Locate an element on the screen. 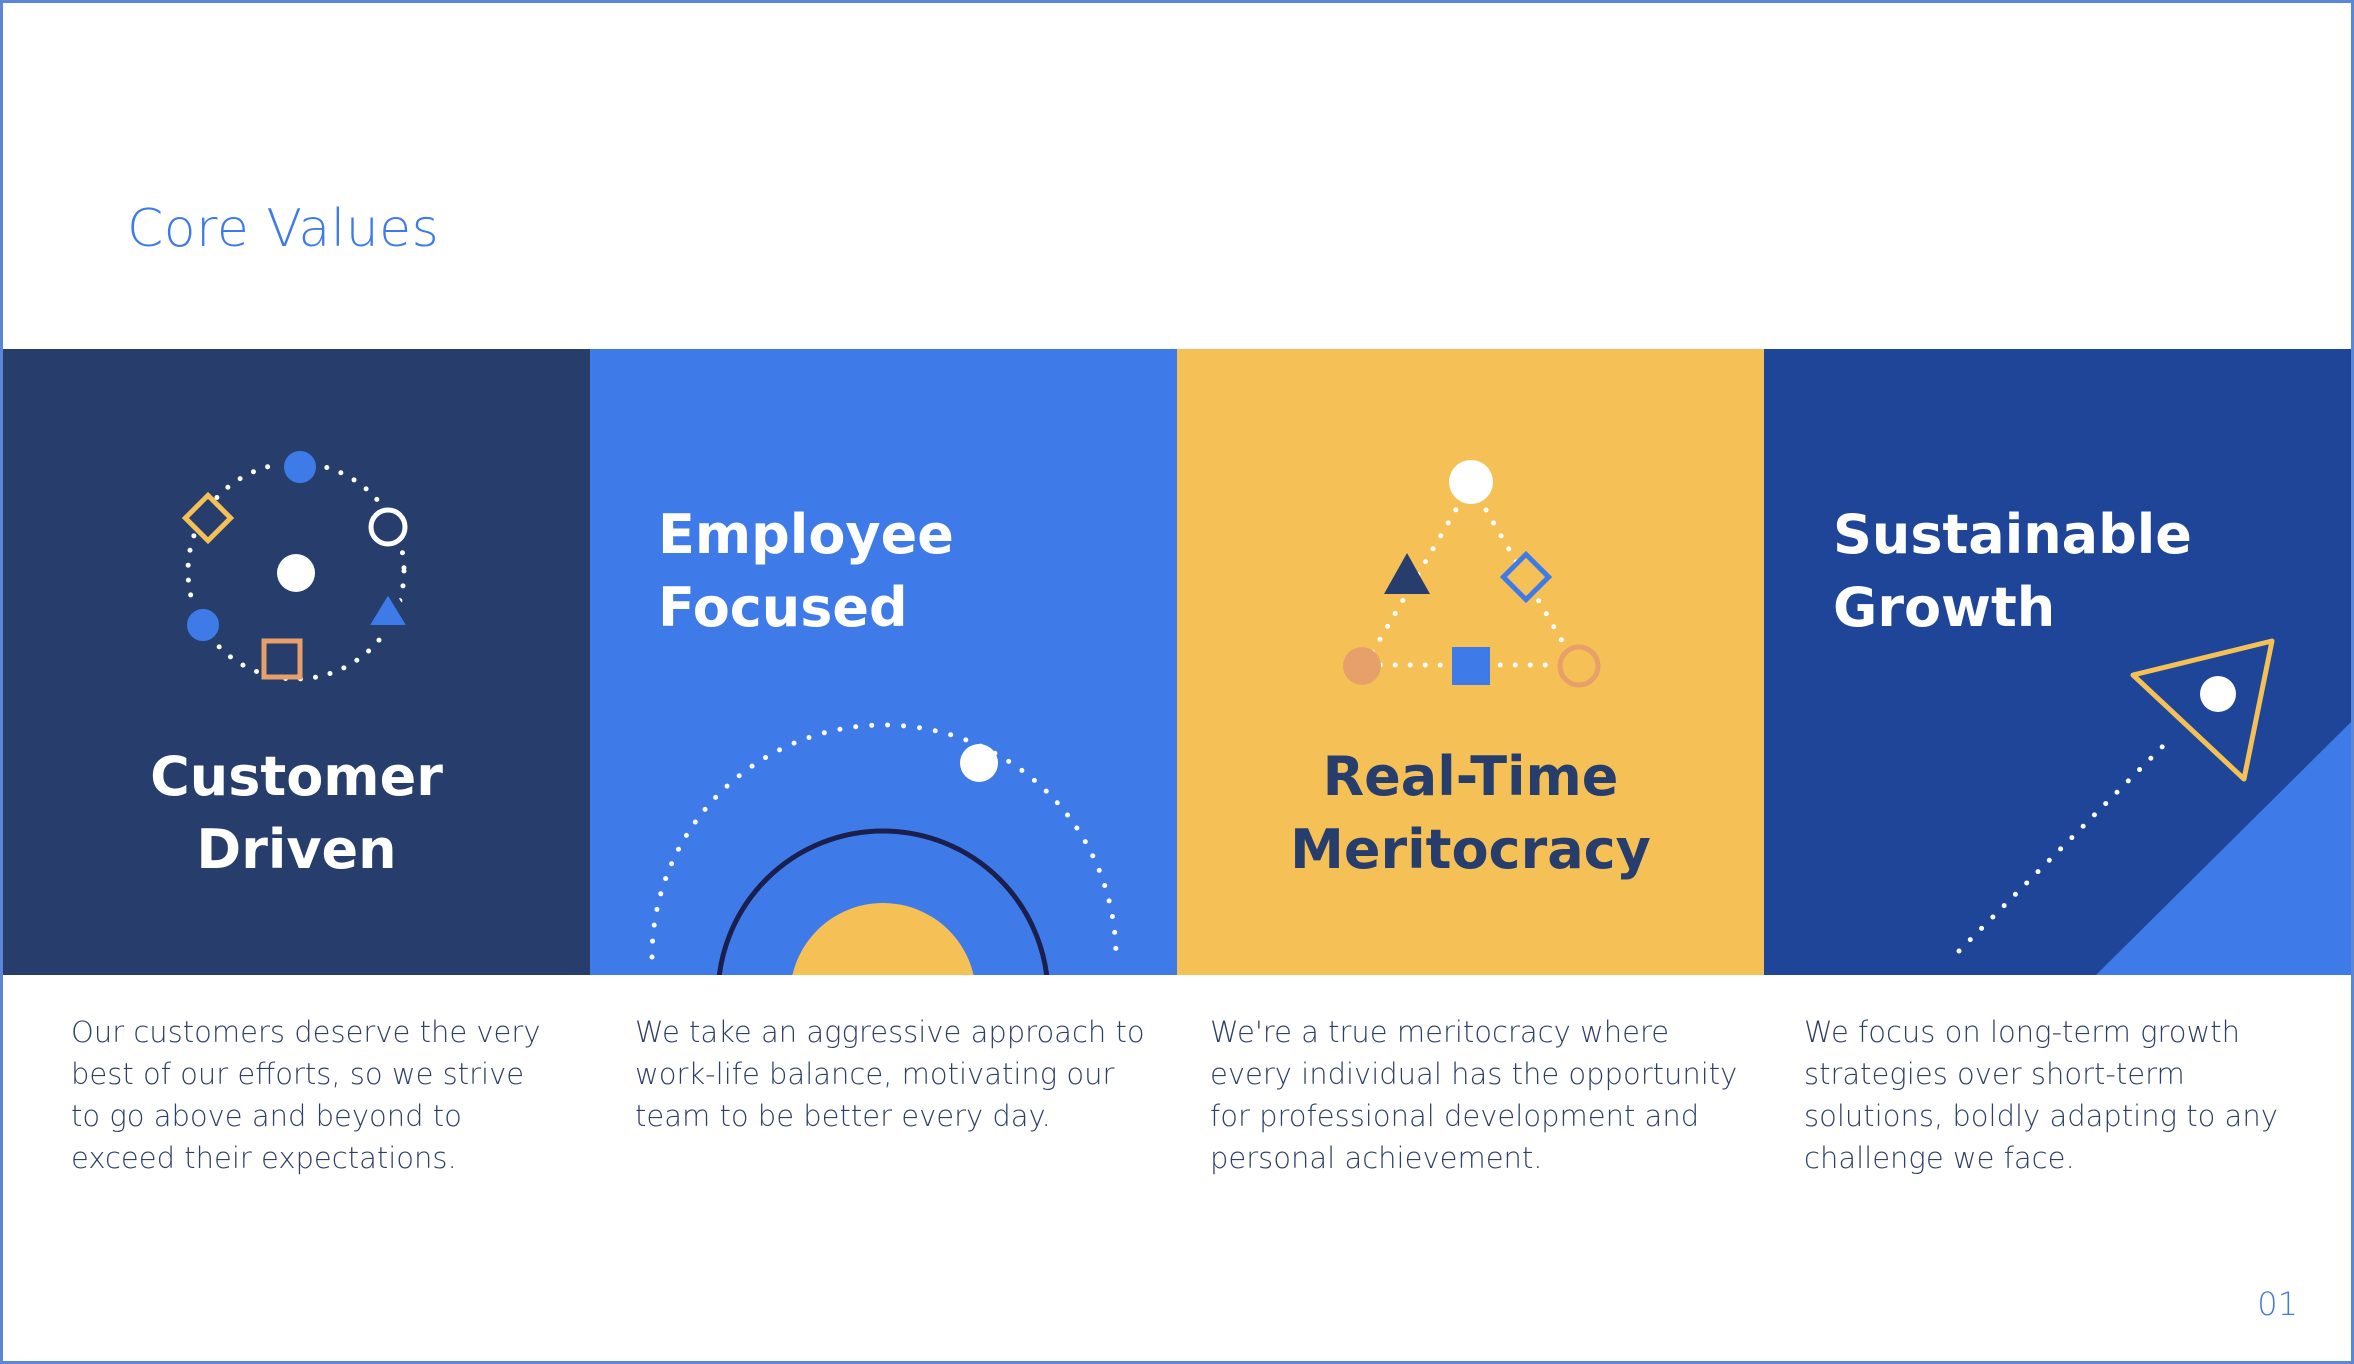 The height and width of the screenshot is (1364, 2354). panel-real-time-meritocracy: Real-Time Meritocracy is located at coordinates (1470, 662).